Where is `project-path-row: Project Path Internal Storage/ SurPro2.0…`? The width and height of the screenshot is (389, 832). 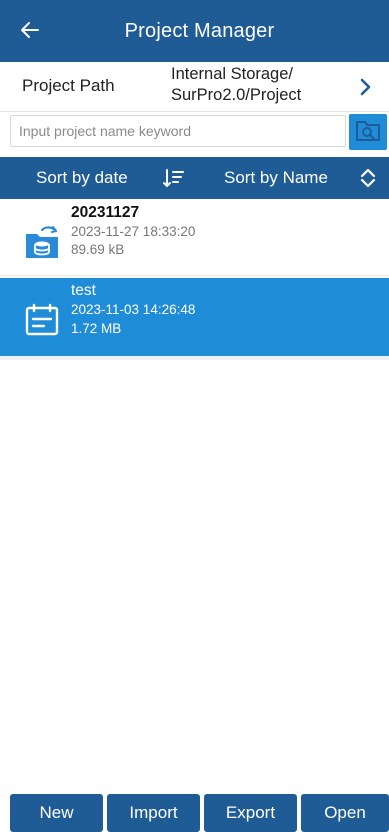 project-path-row: Project Path Internal Storage/ SurPro2.0… is located at coordinates (194, 87).